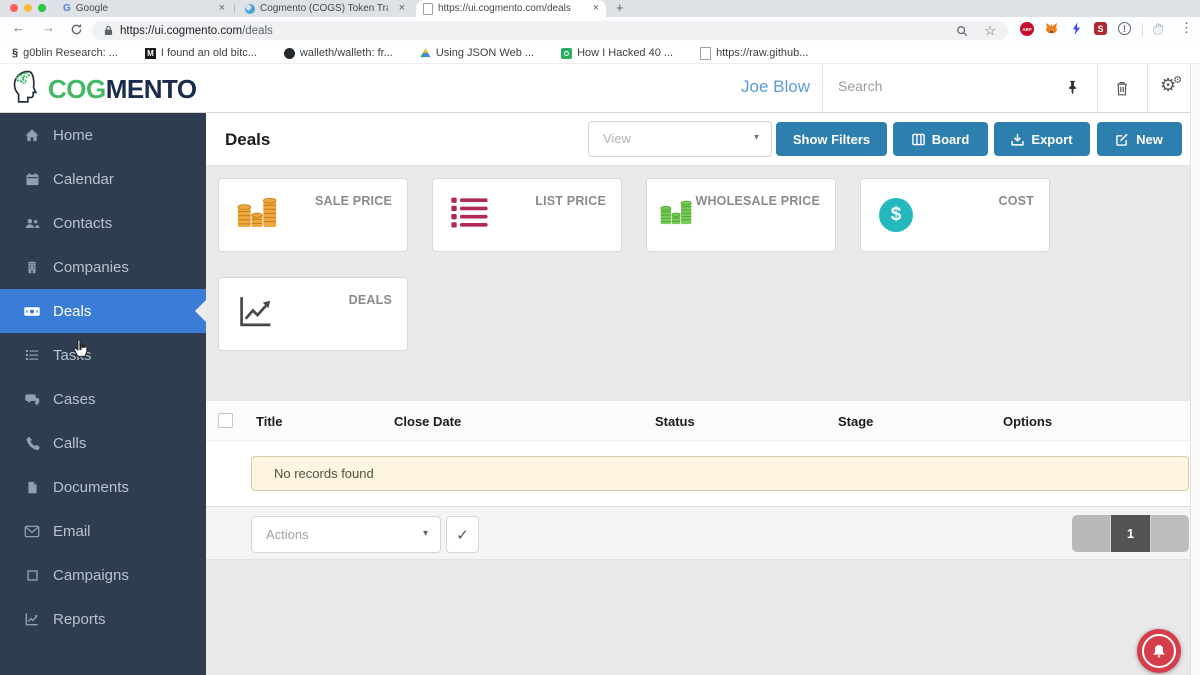 Image resolution: width=1200 pixels, height=675 pixels. I want to click on column-options: Options, so click(1027, 421).